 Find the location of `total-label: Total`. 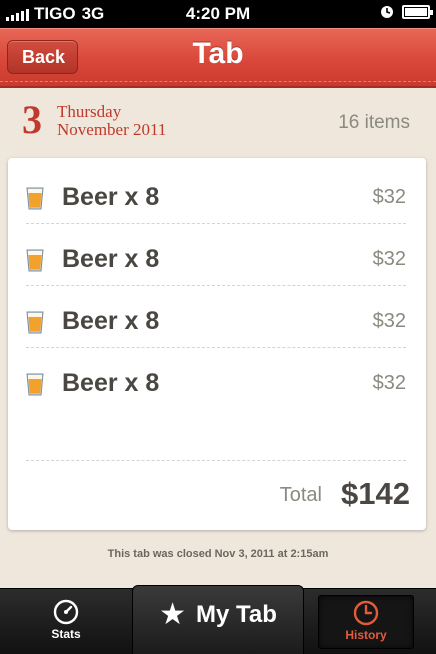

total-label: Total is located at coordinates (300, 495).